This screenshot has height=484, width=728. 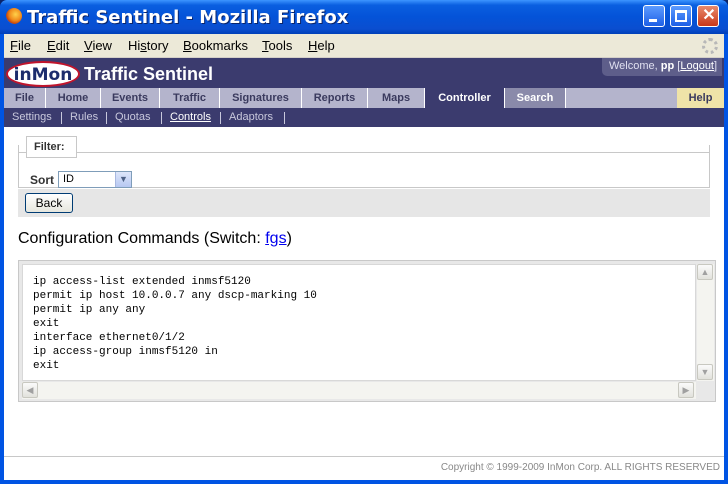 What do you see at coordinates (132, 117) in the screenshot?
I see `subnav-quotas: Quotas` at bounding box center [132, 117].